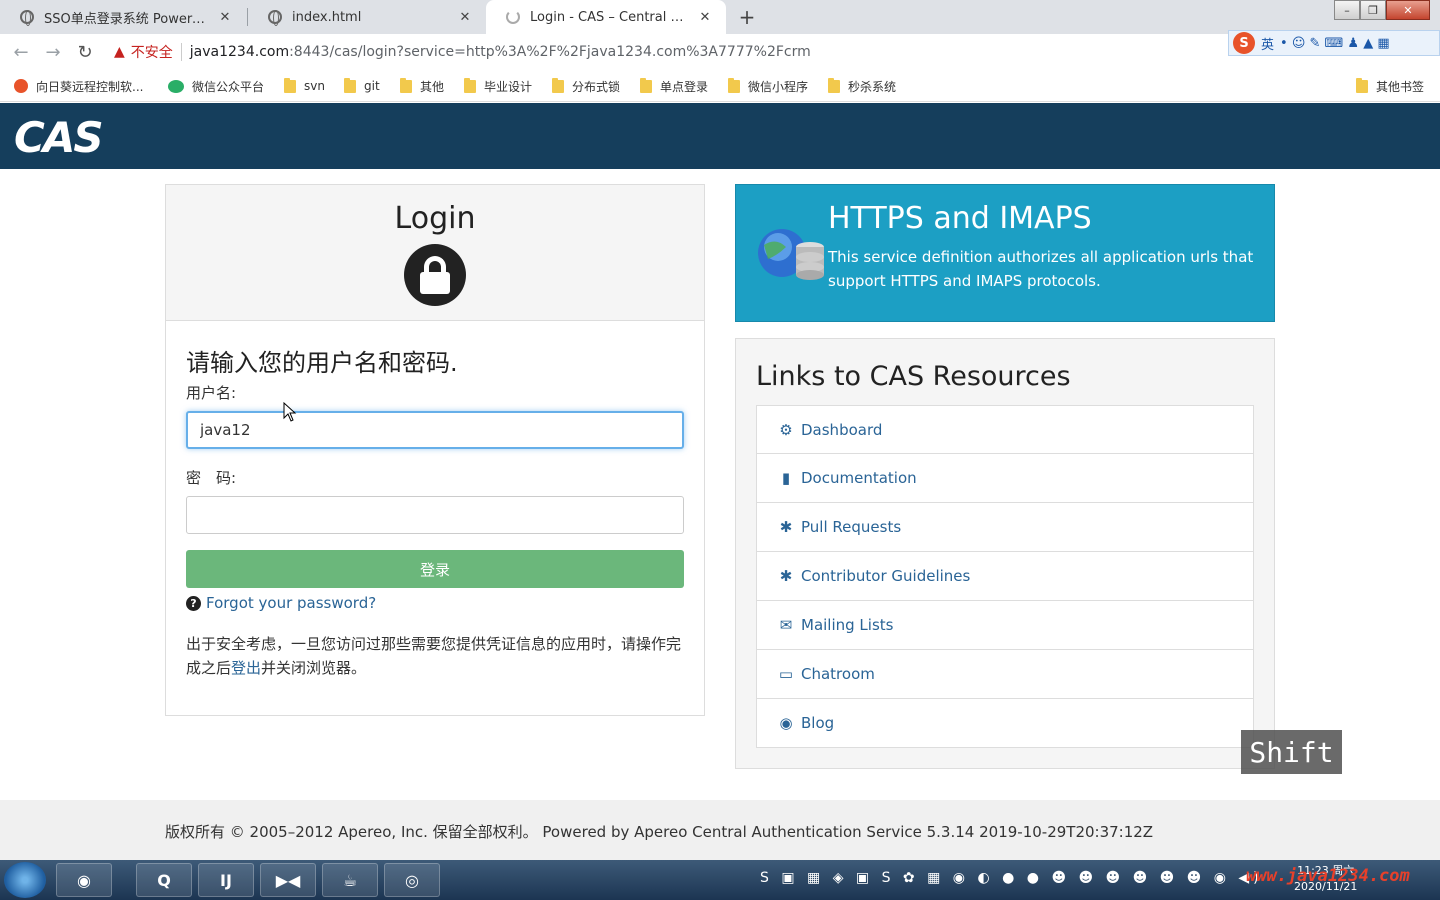 This screenshot has width=1440, height=900. I want to click on bug-icon: ✱, so click(786, 527).